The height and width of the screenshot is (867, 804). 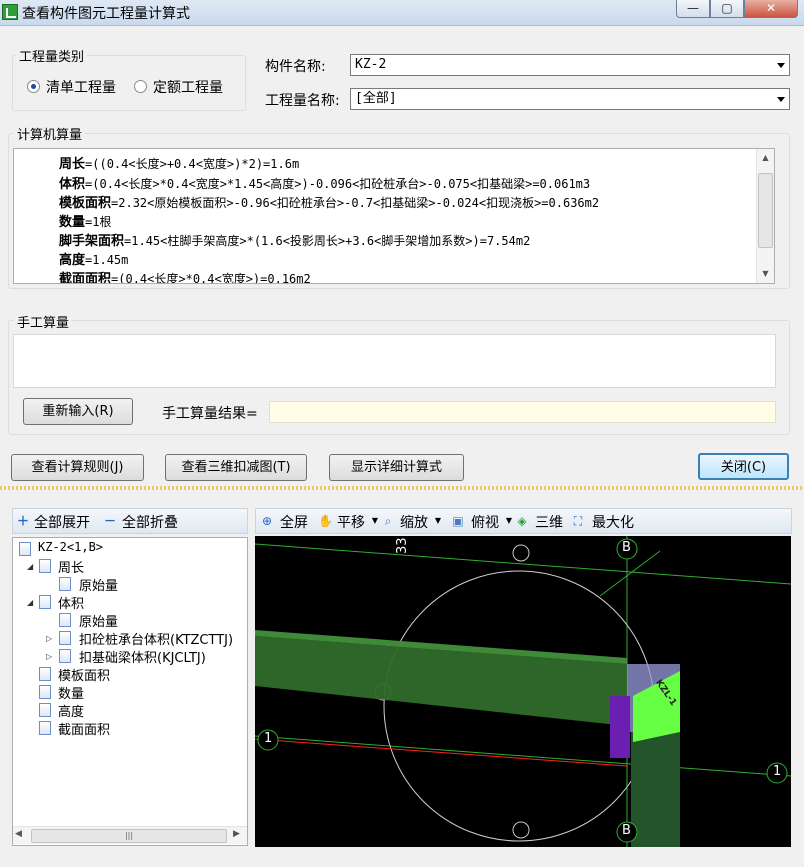 I want to click on pan-dropdown-icon: ▼, so click(x=375, y=521).